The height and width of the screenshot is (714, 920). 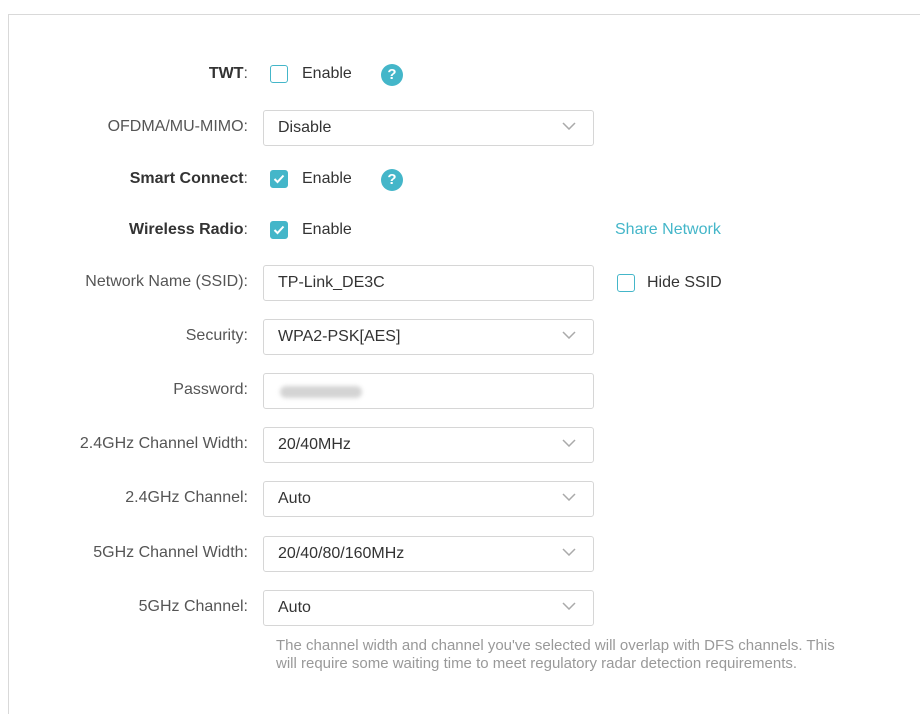 I want to click on ofdma-row: OFDMA/MU-MIMO: Disable, so click(x=460, y=128).